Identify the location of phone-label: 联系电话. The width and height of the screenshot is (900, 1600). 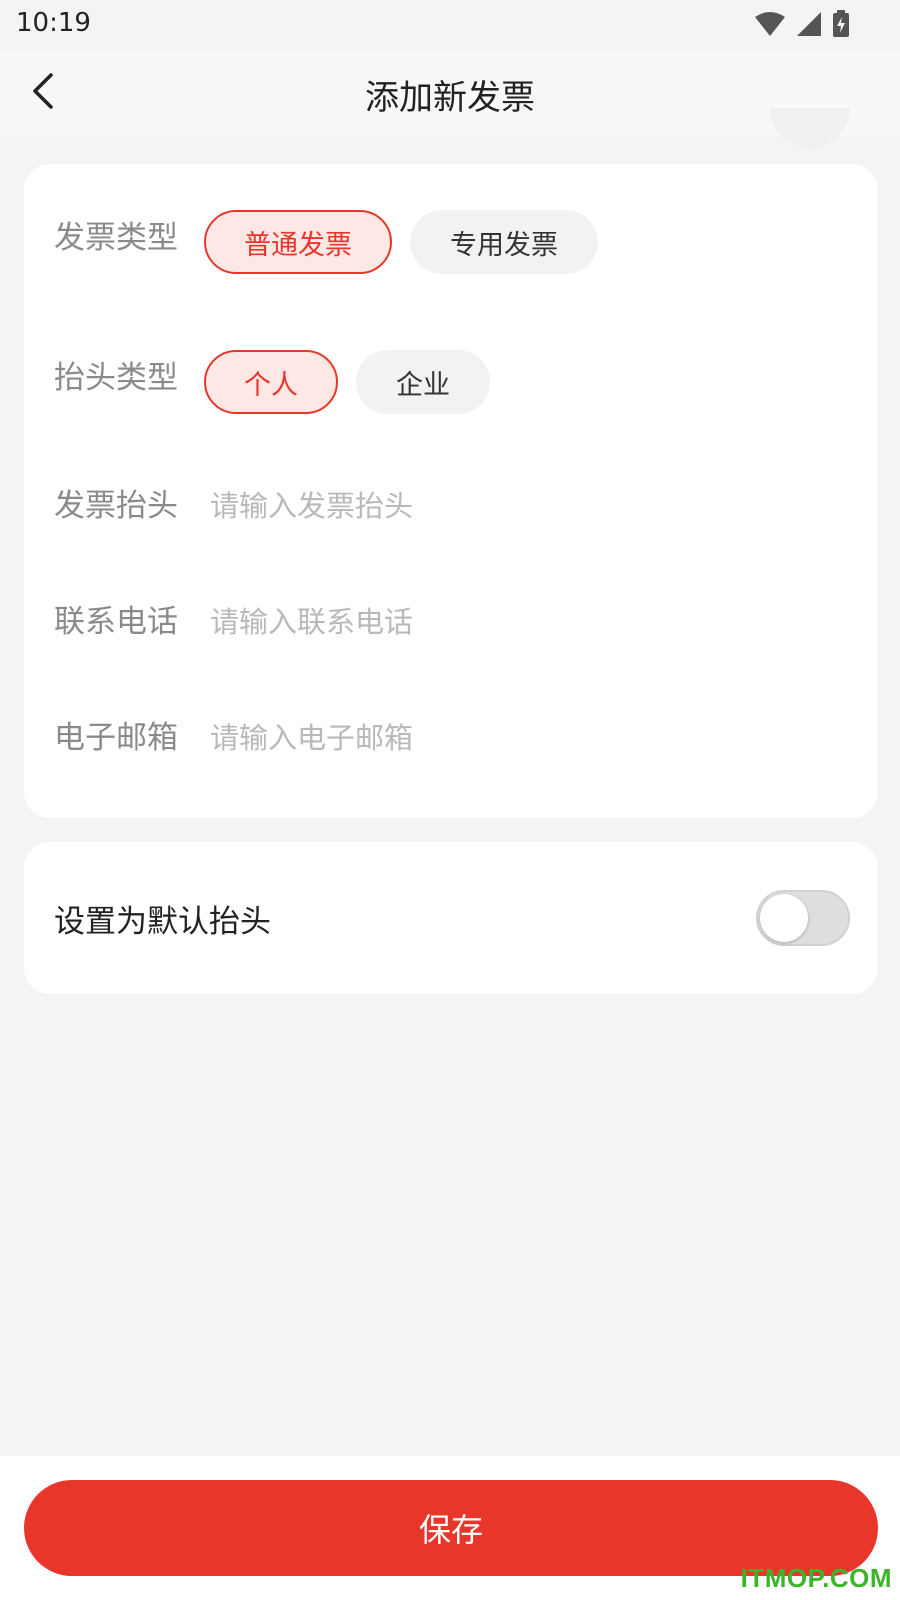
(116, 622).